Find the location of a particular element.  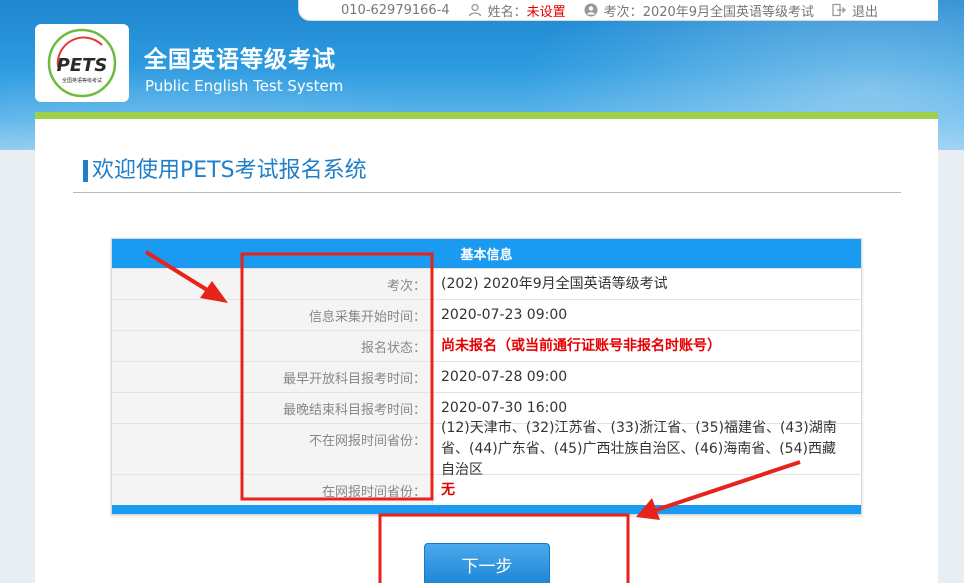

table-row: 最早开放科目报考时间： 2020-07-28 09:00 is located at coordinates (486, 376).